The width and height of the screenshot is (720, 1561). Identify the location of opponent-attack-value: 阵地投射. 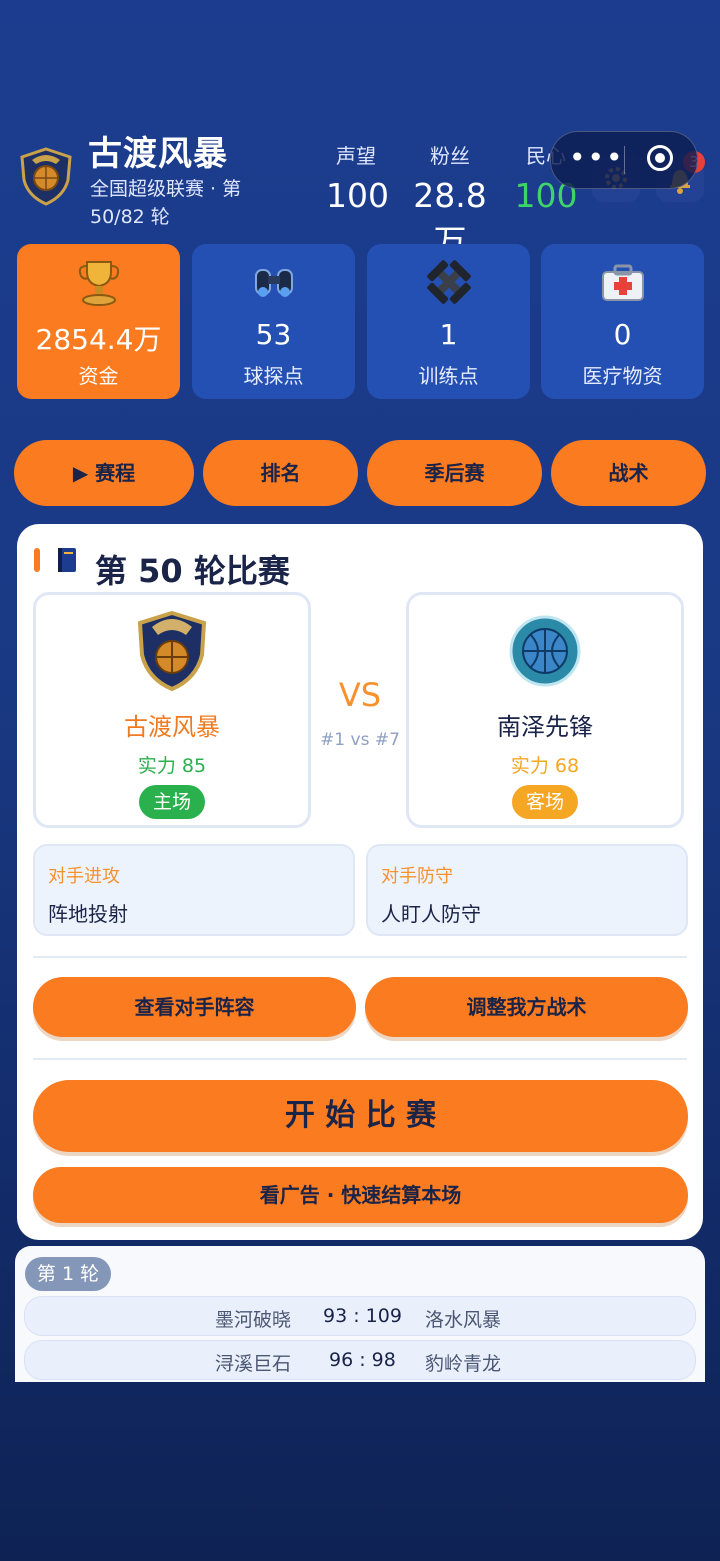
(88, 914).